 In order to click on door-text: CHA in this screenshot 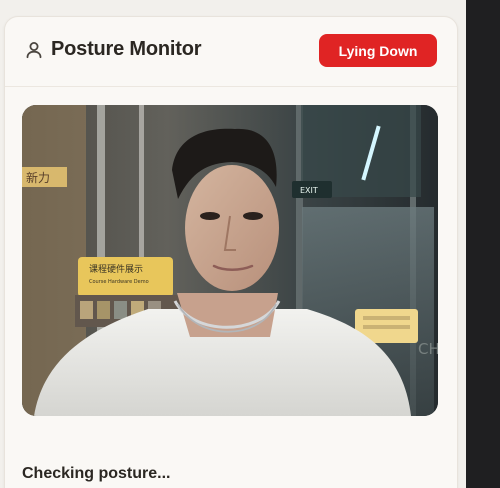, I will do `click(428, 349)`.